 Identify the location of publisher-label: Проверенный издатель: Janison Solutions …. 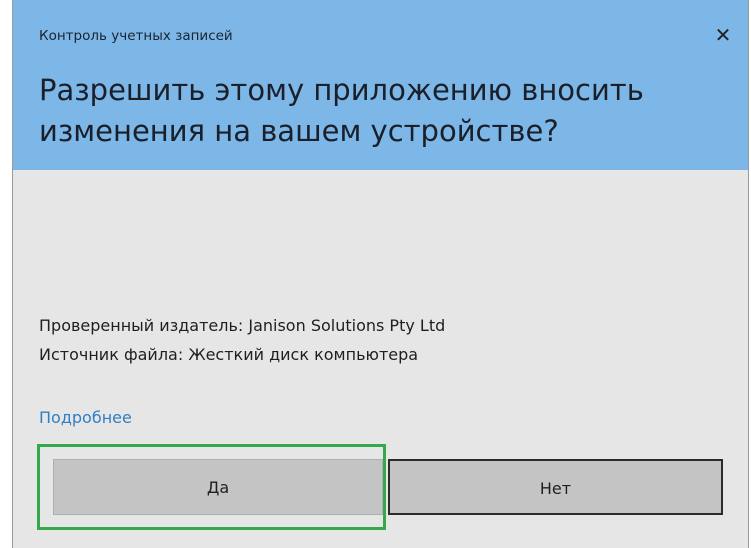
(242, 325).